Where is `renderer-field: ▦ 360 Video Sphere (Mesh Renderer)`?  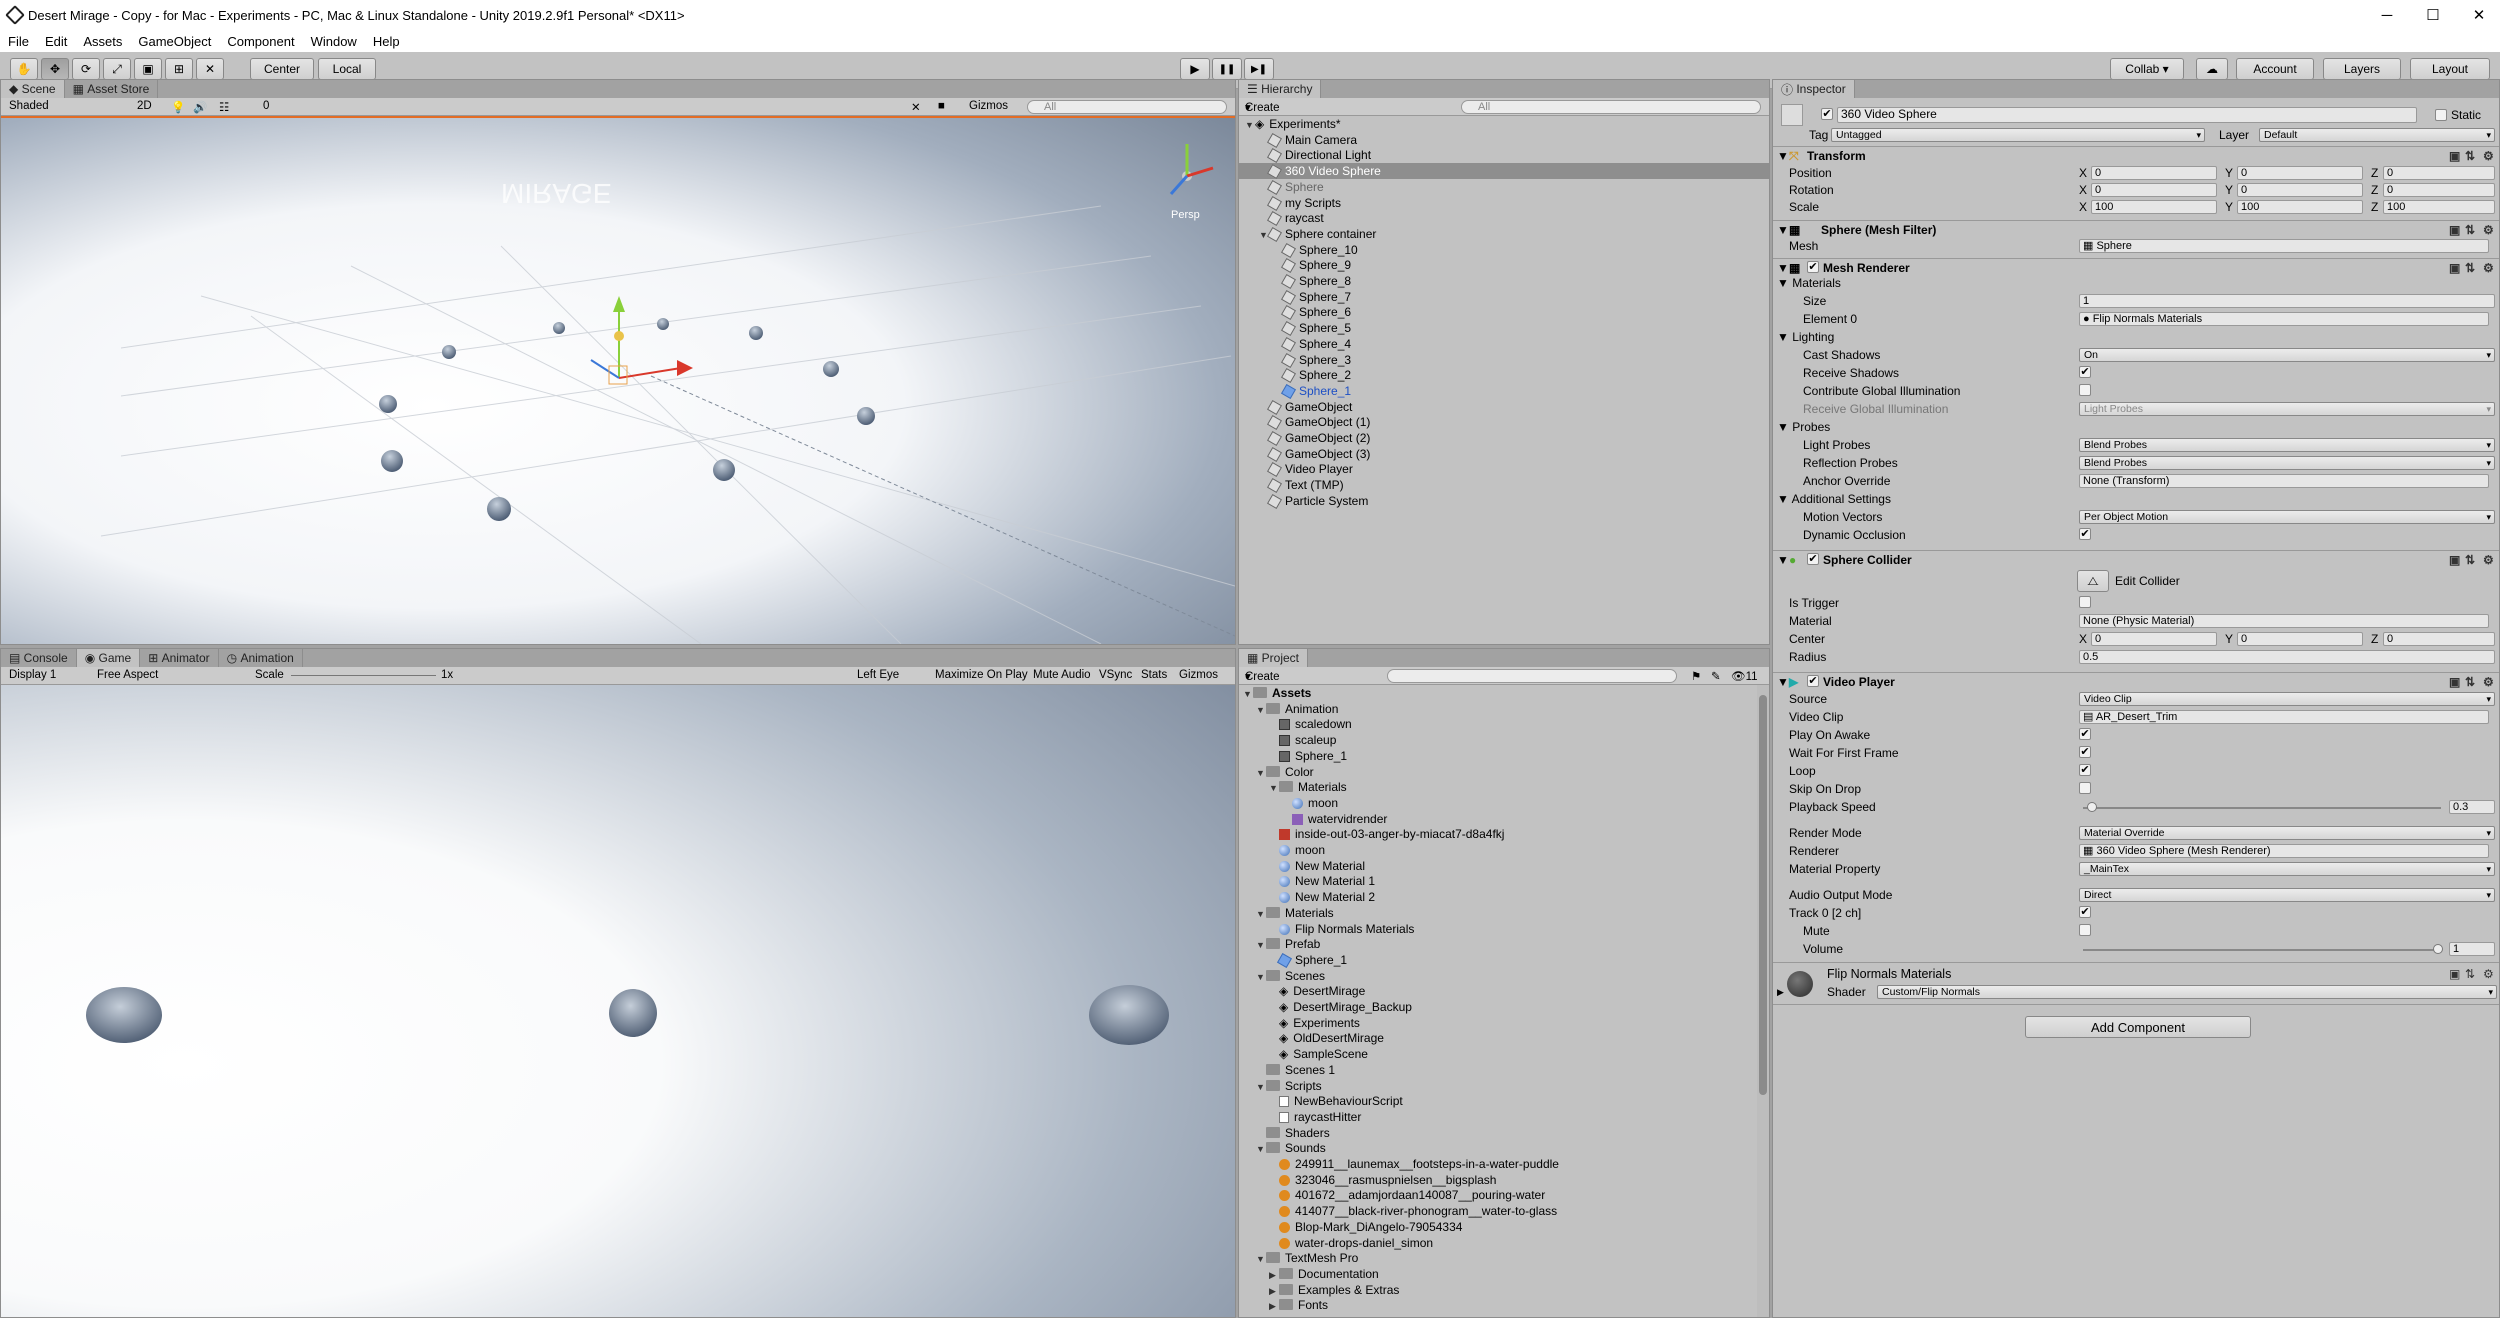
renderer-field: ▦ 360 Video Sphere (Mesh Renderer) is located at coordinates (2284, 851).